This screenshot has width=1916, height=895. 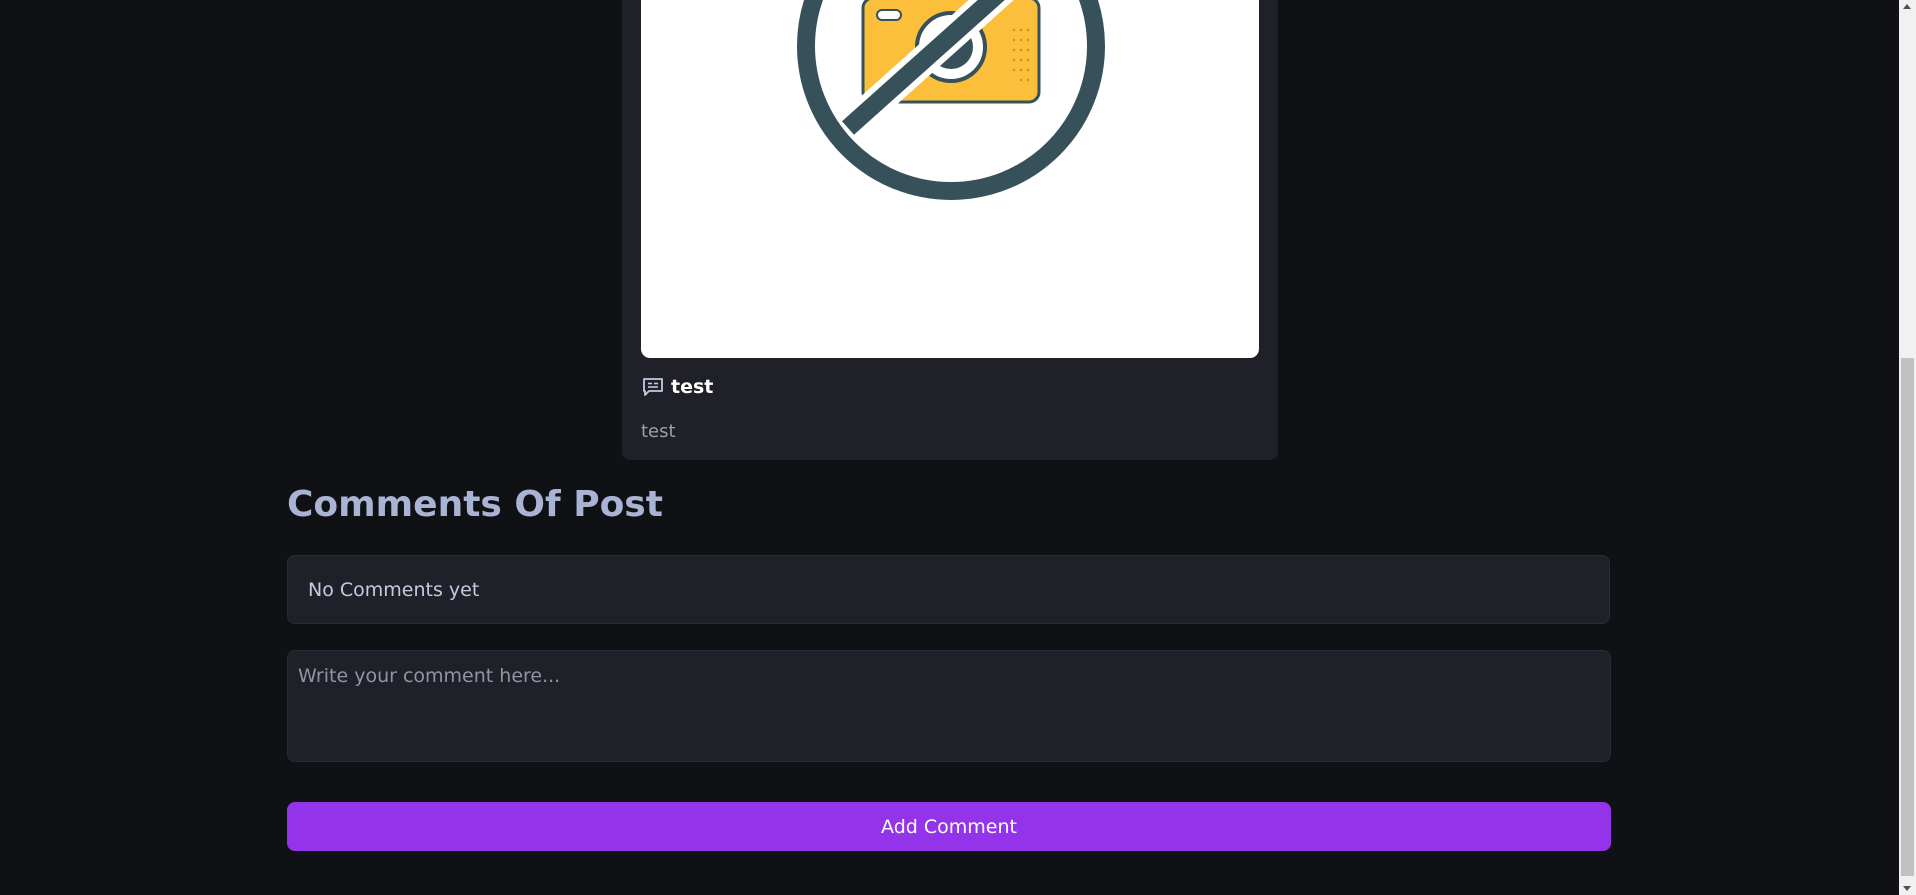 I want to click on comments-heading: Comments Of Post, so click(x=475, y=504).